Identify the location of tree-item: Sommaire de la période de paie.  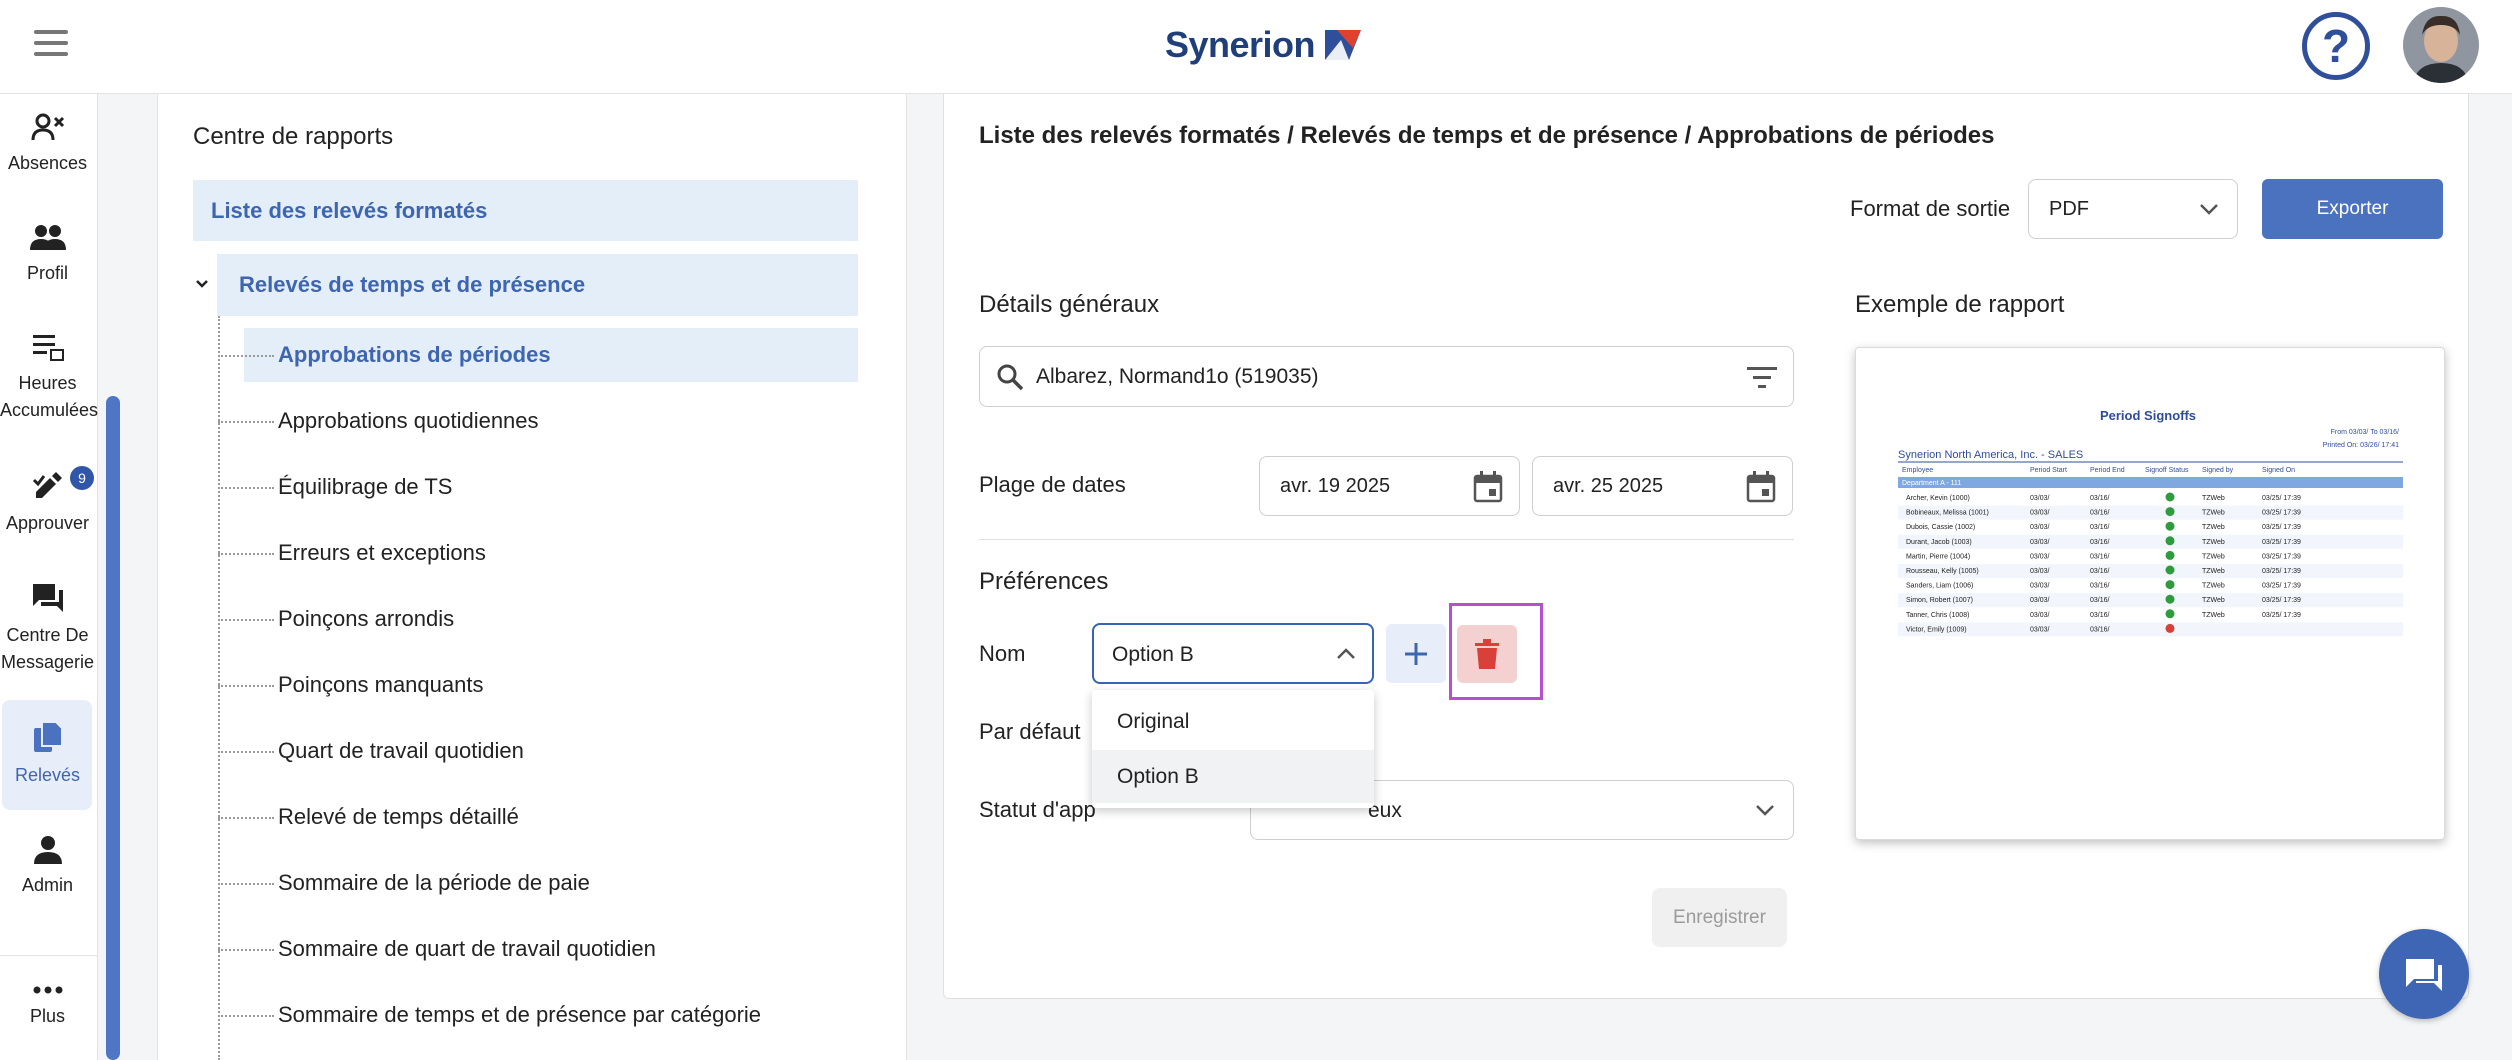
(538, 883).